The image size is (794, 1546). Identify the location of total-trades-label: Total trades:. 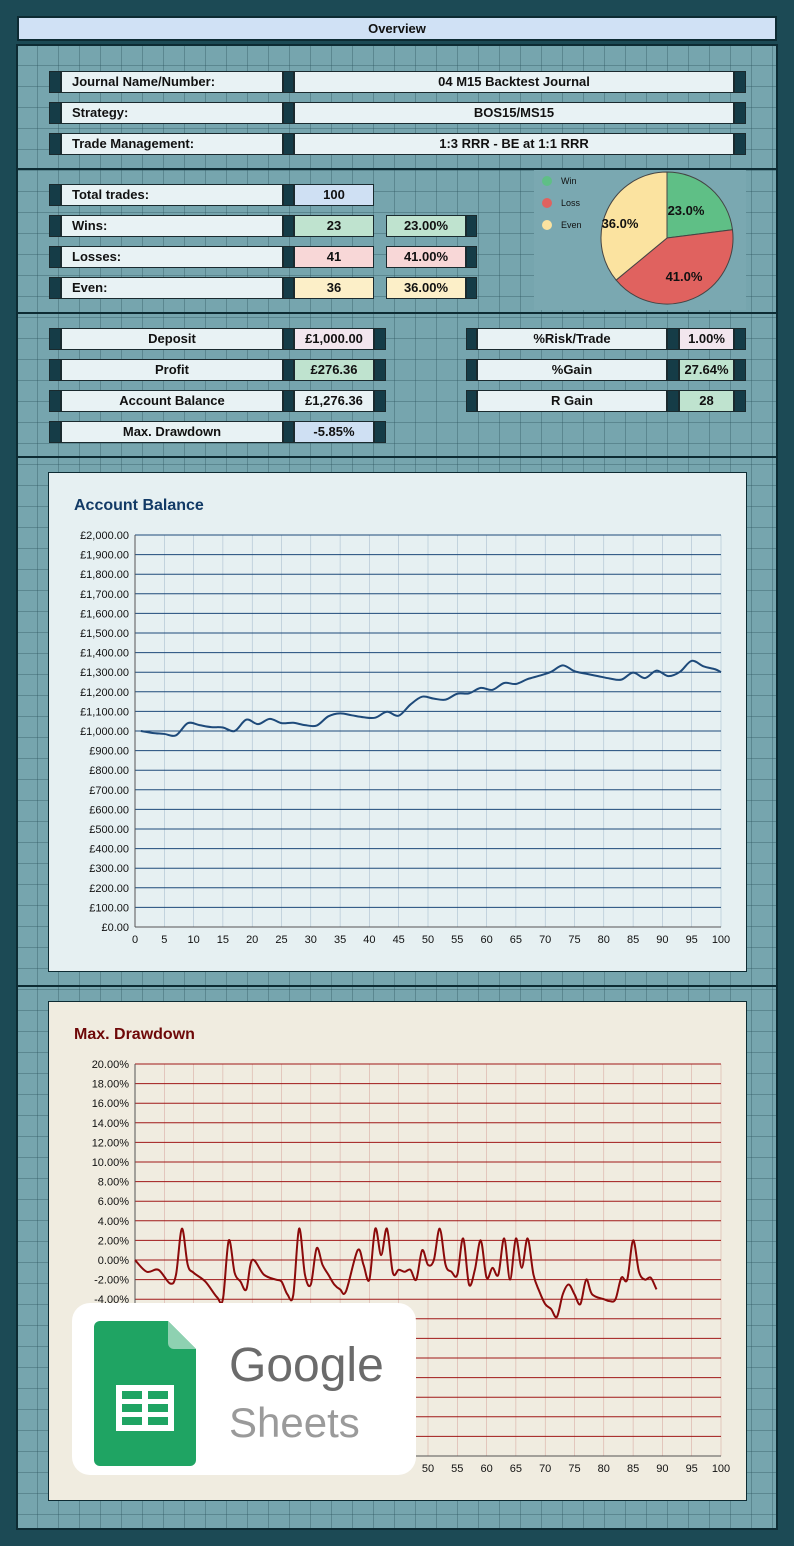
(172, 195).